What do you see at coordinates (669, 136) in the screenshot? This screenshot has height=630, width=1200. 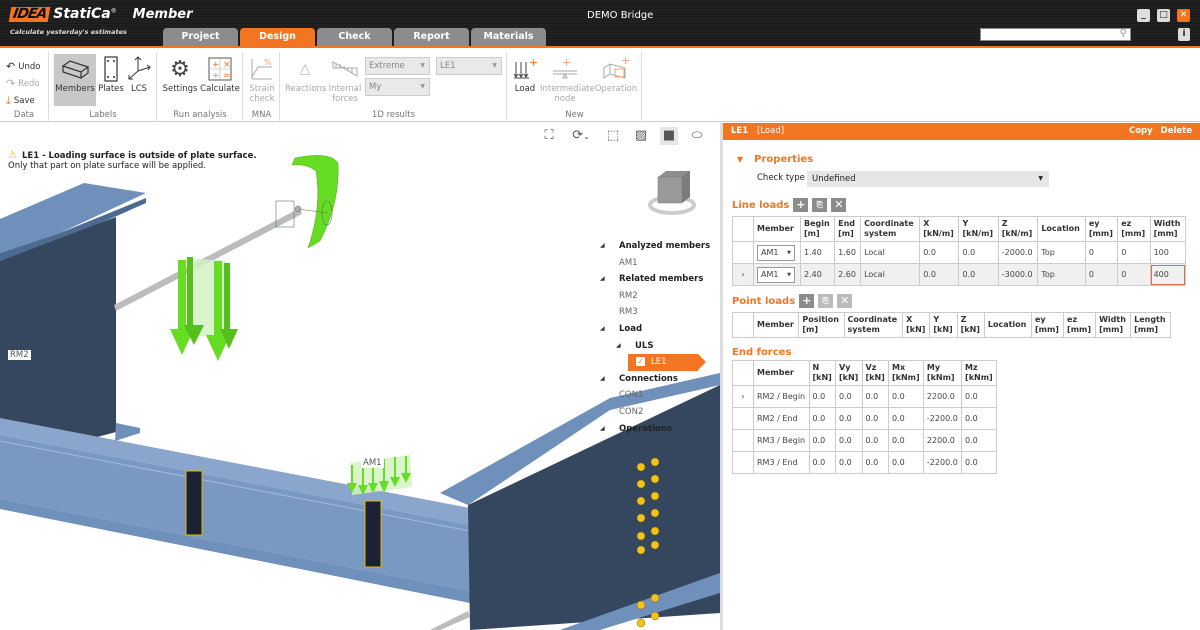 I see `solid-view-icon: ■` at bounding box center [669, 136].